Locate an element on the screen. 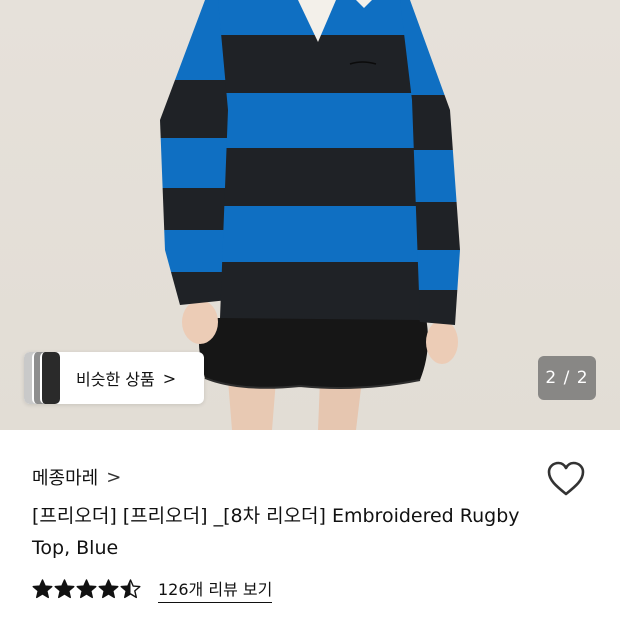 The width and height of the screenshot is (620, 620). star-rating is located at coordinates (87, 589).